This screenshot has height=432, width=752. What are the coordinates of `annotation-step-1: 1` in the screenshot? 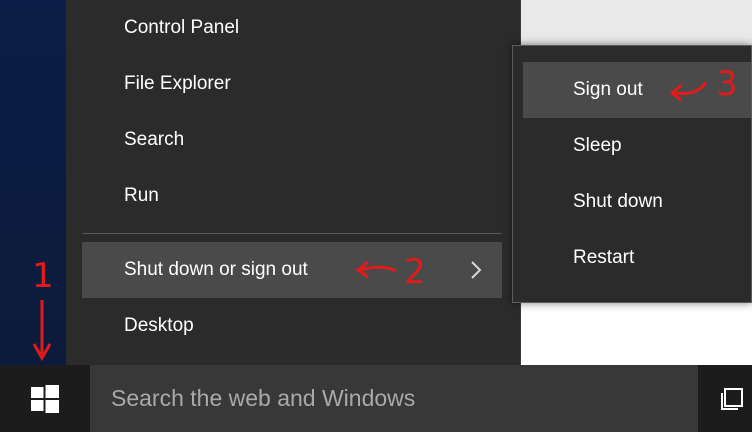 It's located at (43, 276).